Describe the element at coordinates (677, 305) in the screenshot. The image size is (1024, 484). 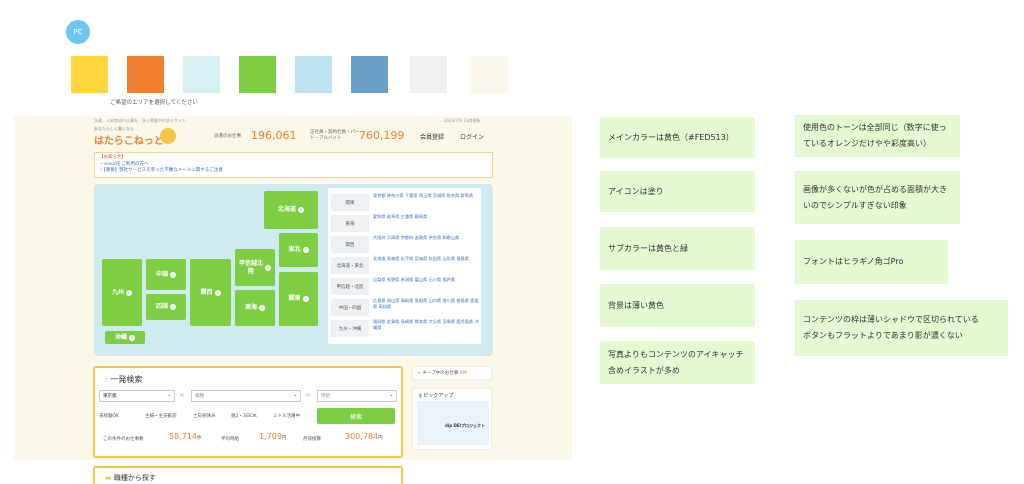
I see `note-background: 背景は薄い黄色` at that location.